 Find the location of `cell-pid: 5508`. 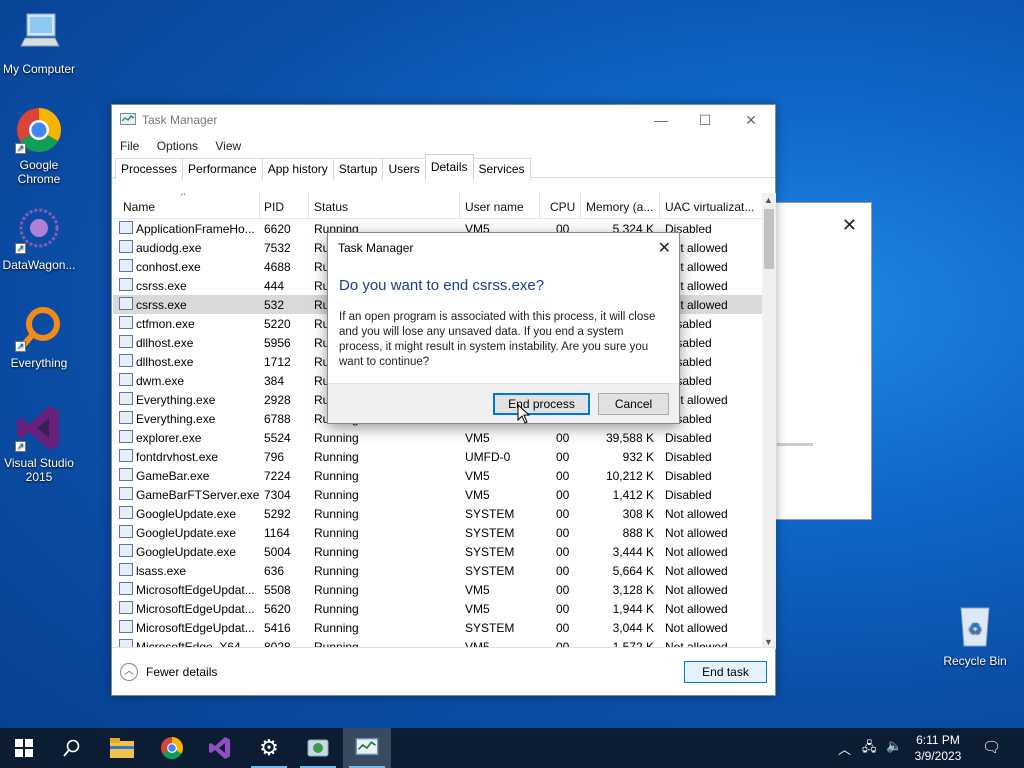

cell-pid: 5508 is located at coordinates (277, 590).